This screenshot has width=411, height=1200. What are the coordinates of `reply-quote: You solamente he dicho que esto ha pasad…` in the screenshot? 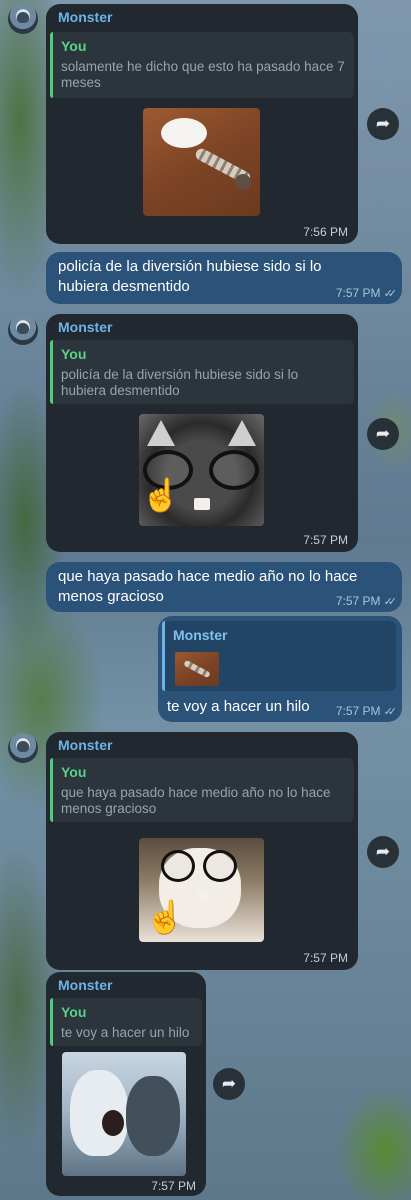 It's located at (202, 65).